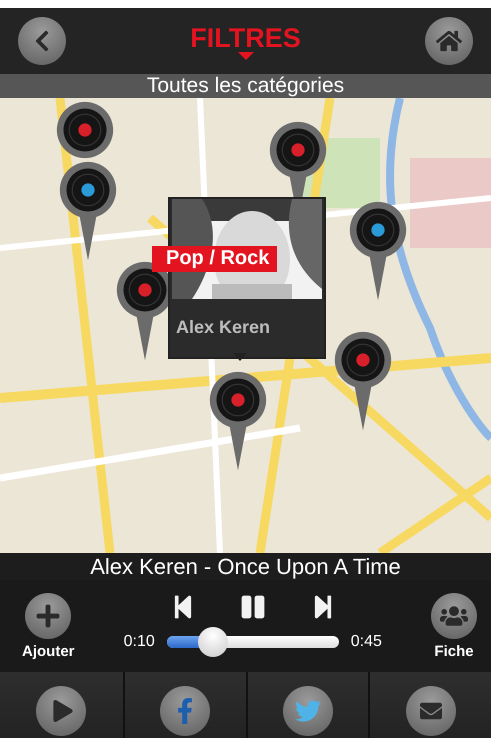 This screenshot has width=491, height=738. I want to click on info-label: Fiche, so click(454, 651).